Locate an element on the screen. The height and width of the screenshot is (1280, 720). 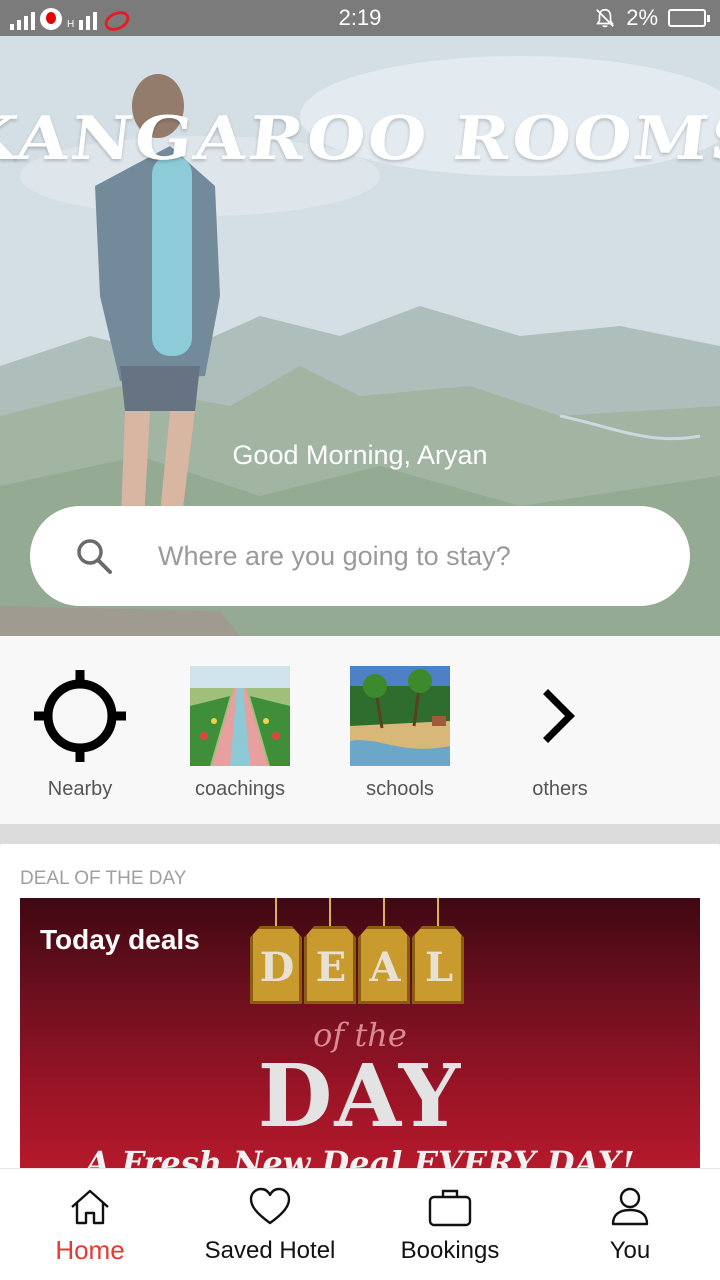
search-bar is located at coordinates (360, 556).